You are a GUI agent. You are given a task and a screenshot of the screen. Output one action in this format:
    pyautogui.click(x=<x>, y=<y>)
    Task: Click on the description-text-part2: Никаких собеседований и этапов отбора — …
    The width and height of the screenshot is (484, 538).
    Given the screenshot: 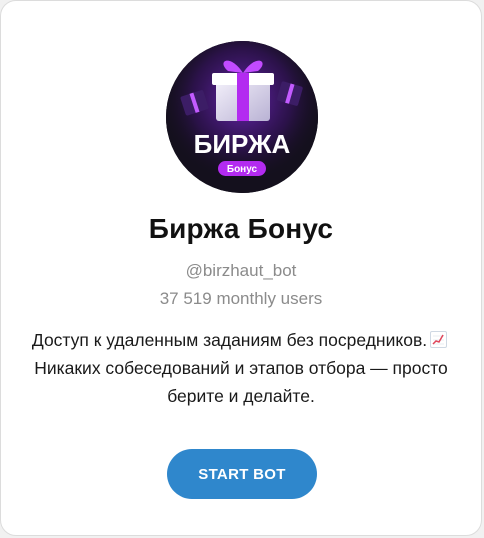 What is the action you would take?
    pyautogui.click(x=241, y=382)
    